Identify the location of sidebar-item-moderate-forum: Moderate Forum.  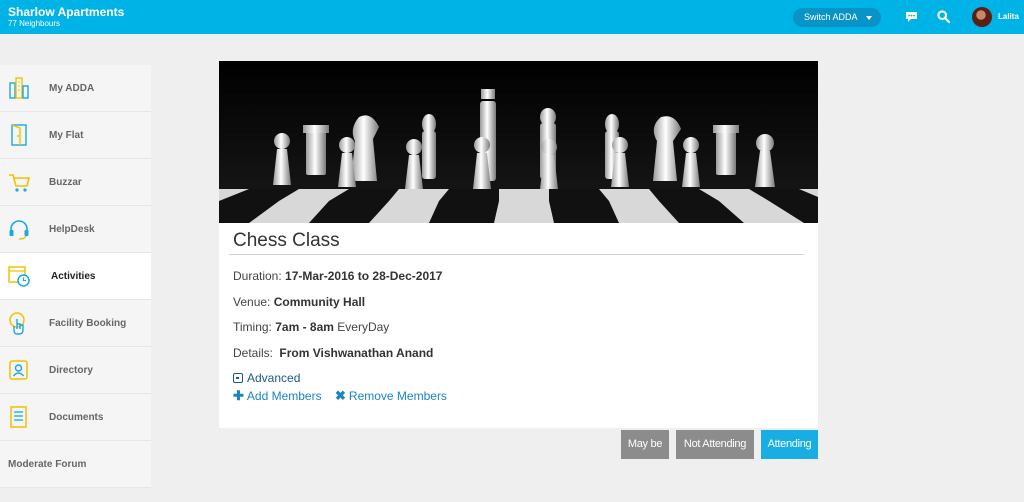
(75, 464).